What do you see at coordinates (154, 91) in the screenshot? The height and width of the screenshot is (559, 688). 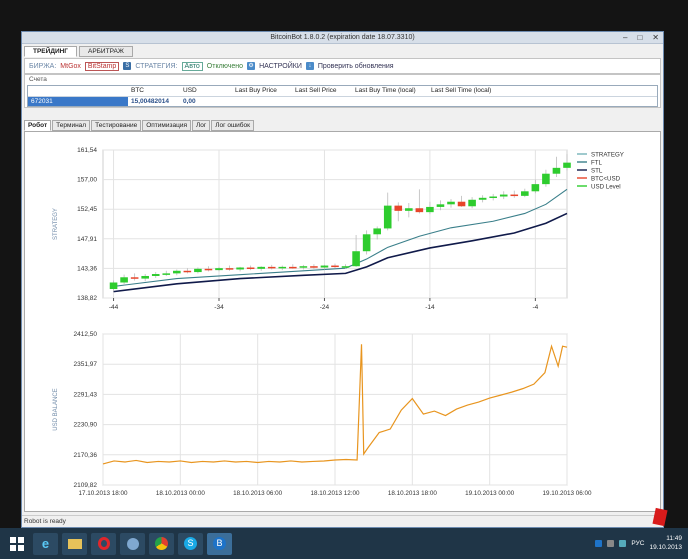 I see `col-btc: BTC` at bounding box center [154, 91].